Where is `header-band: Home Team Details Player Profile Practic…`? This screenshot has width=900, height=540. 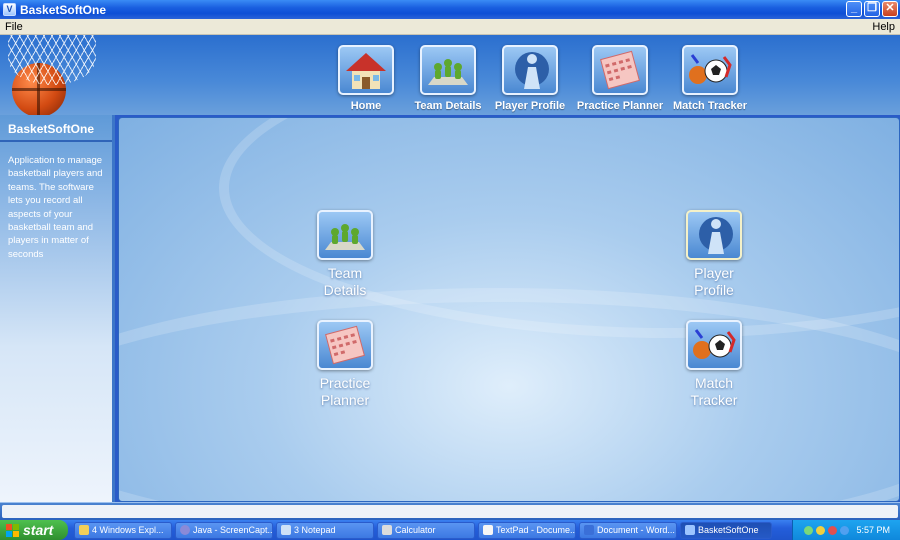
header-band: Home Team Details Player Profile Practic… is located at coordinates (450, 75).